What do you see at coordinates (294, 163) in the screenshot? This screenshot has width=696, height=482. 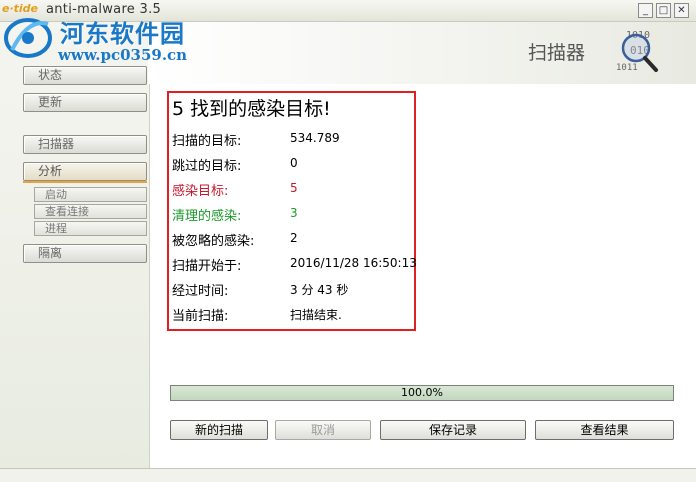 I see `skipped-targets-value: 0` at bounding box center [294, 163].